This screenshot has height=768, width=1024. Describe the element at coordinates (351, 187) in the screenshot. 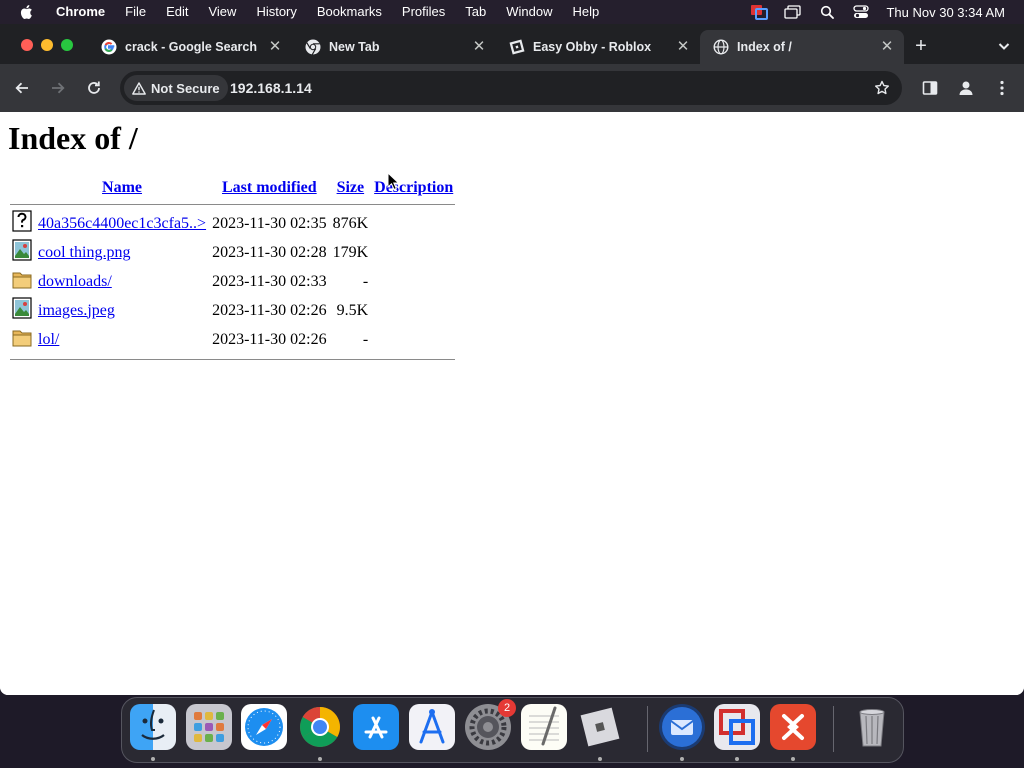

I see `sort-by-size-link: Size` at that location.